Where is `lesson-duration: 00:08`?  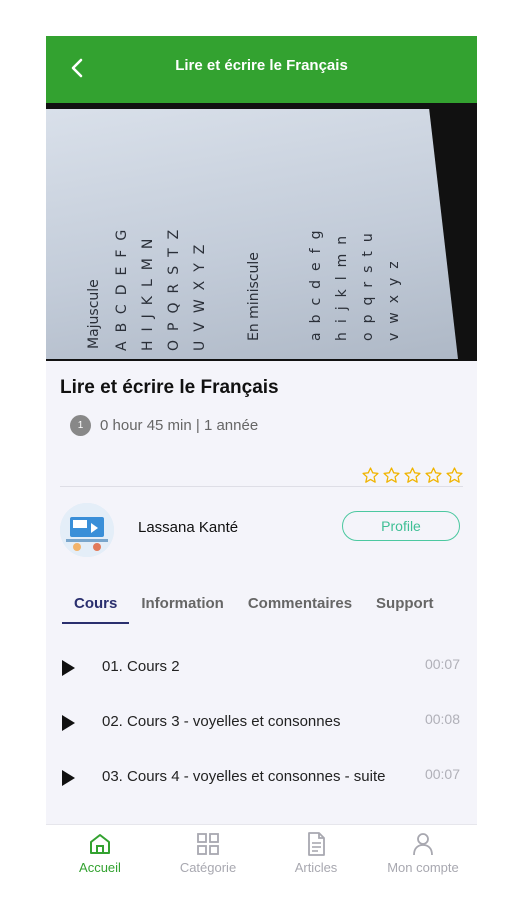 lesson-duration: 00:08 is located at coordinates (442, 719).